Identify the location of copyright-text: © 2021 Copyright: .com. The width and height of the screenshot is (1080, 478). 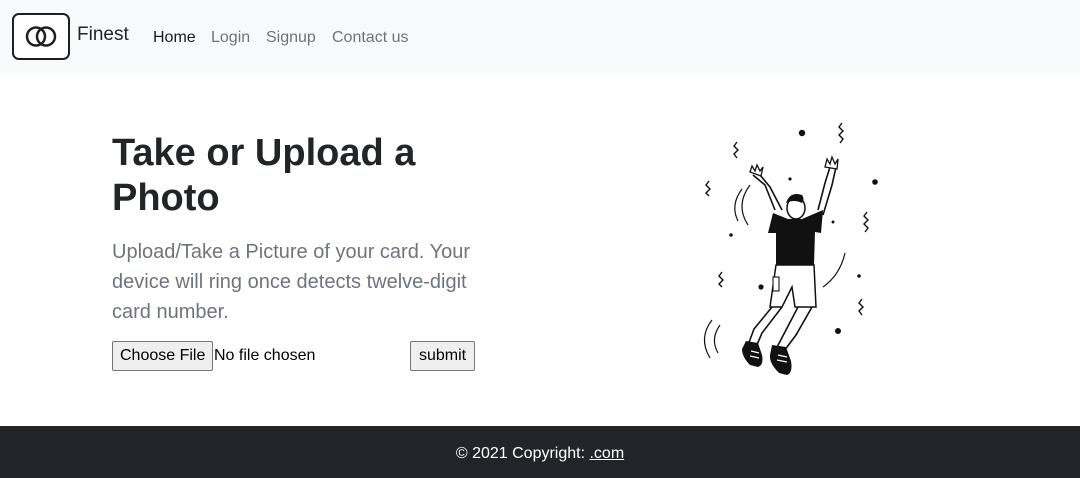
(540, 454).